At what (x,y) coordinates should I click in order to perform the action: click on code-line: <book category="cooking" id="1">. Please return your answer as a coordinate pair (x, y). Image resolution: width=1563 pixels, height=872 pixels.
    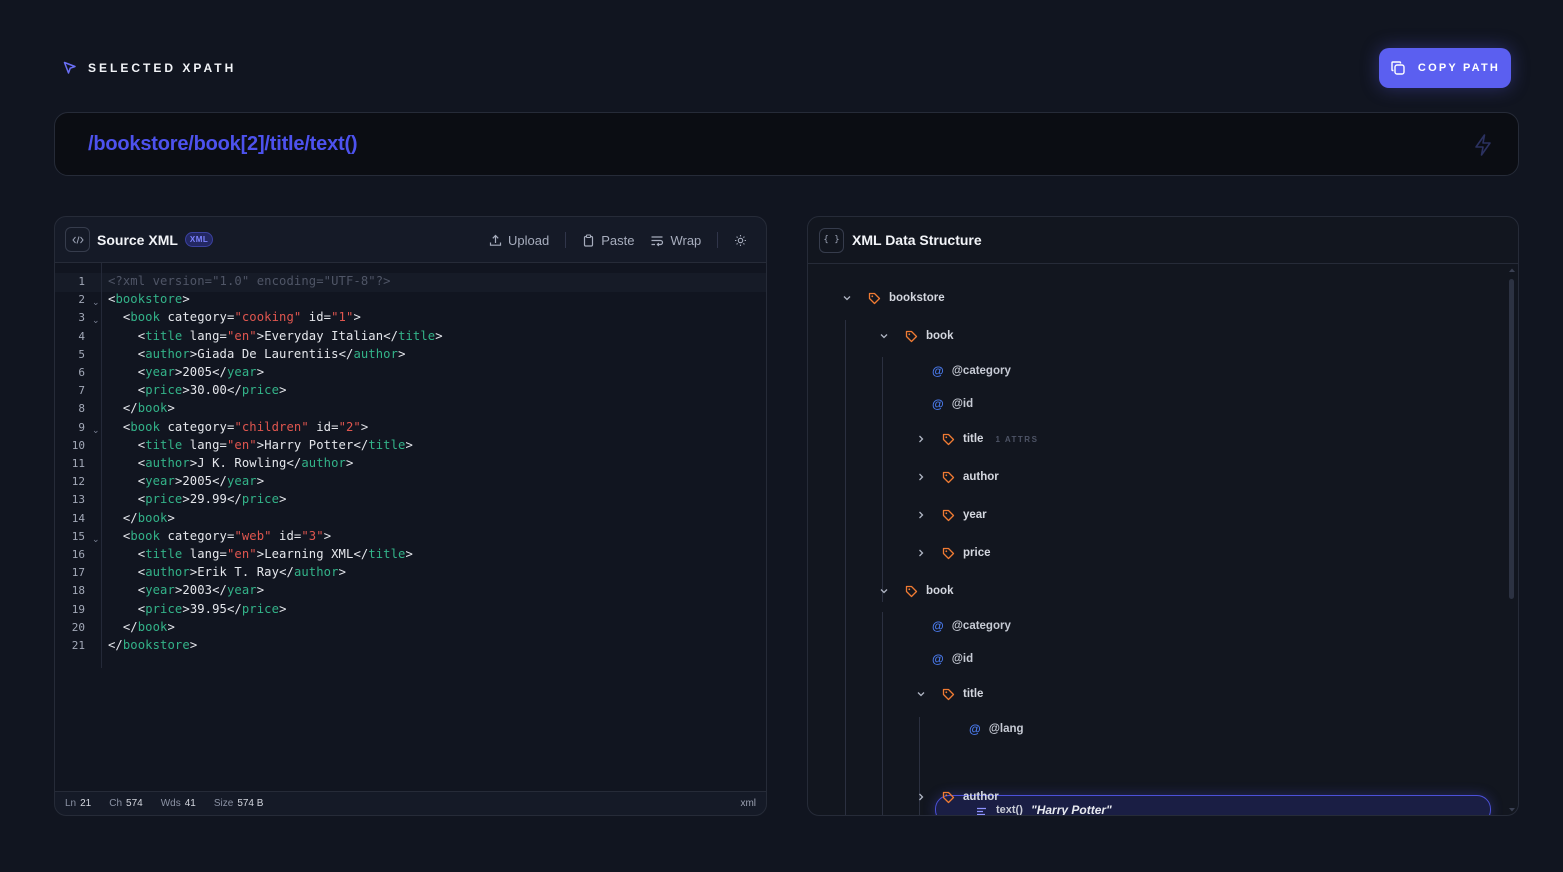
    Looking at the image, I should click on (241, 317).